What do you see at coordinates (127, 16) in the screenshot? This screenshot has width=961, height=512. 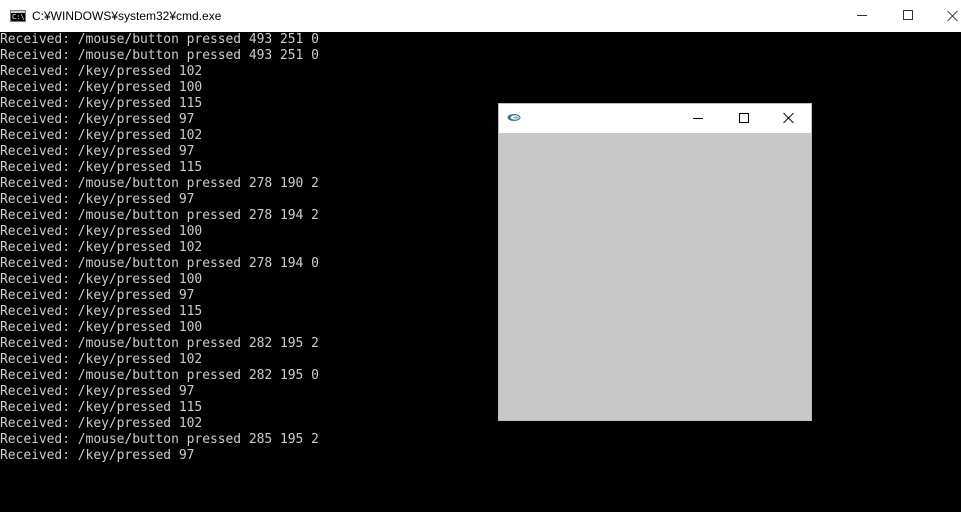 I see `window-title: C:¥WINDOWS¥system32¥cmd.exe` at bounding box center [127, 16].